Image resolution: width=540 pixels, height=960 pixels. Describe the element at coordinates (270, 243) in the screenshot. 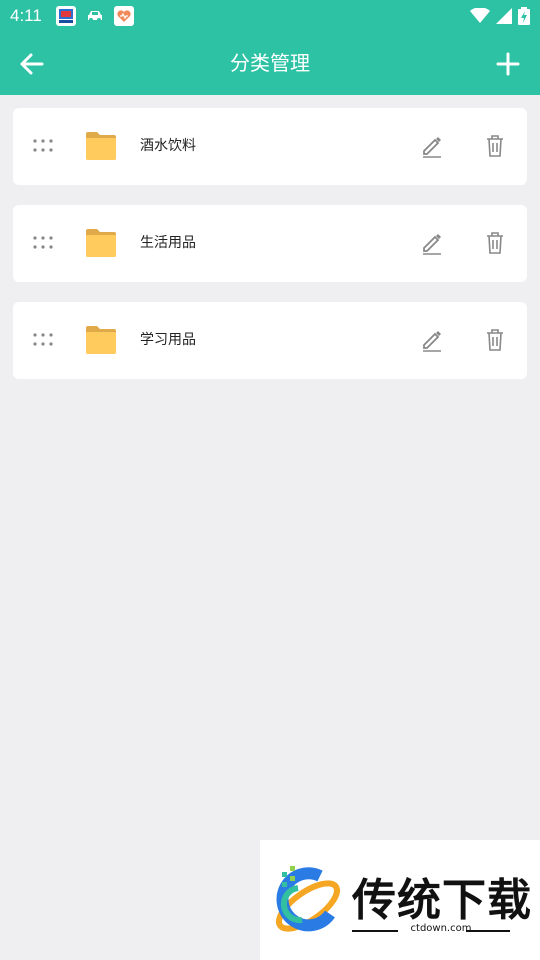

I see `category-item: 生活用品` at that location.